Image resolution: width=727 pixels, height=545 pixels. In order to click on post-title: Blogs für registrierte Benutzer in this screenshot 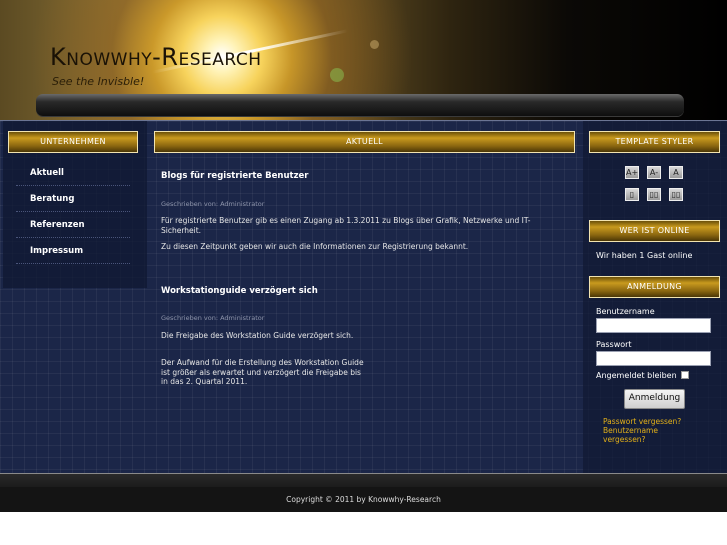, I will do `click(234, 176)`.